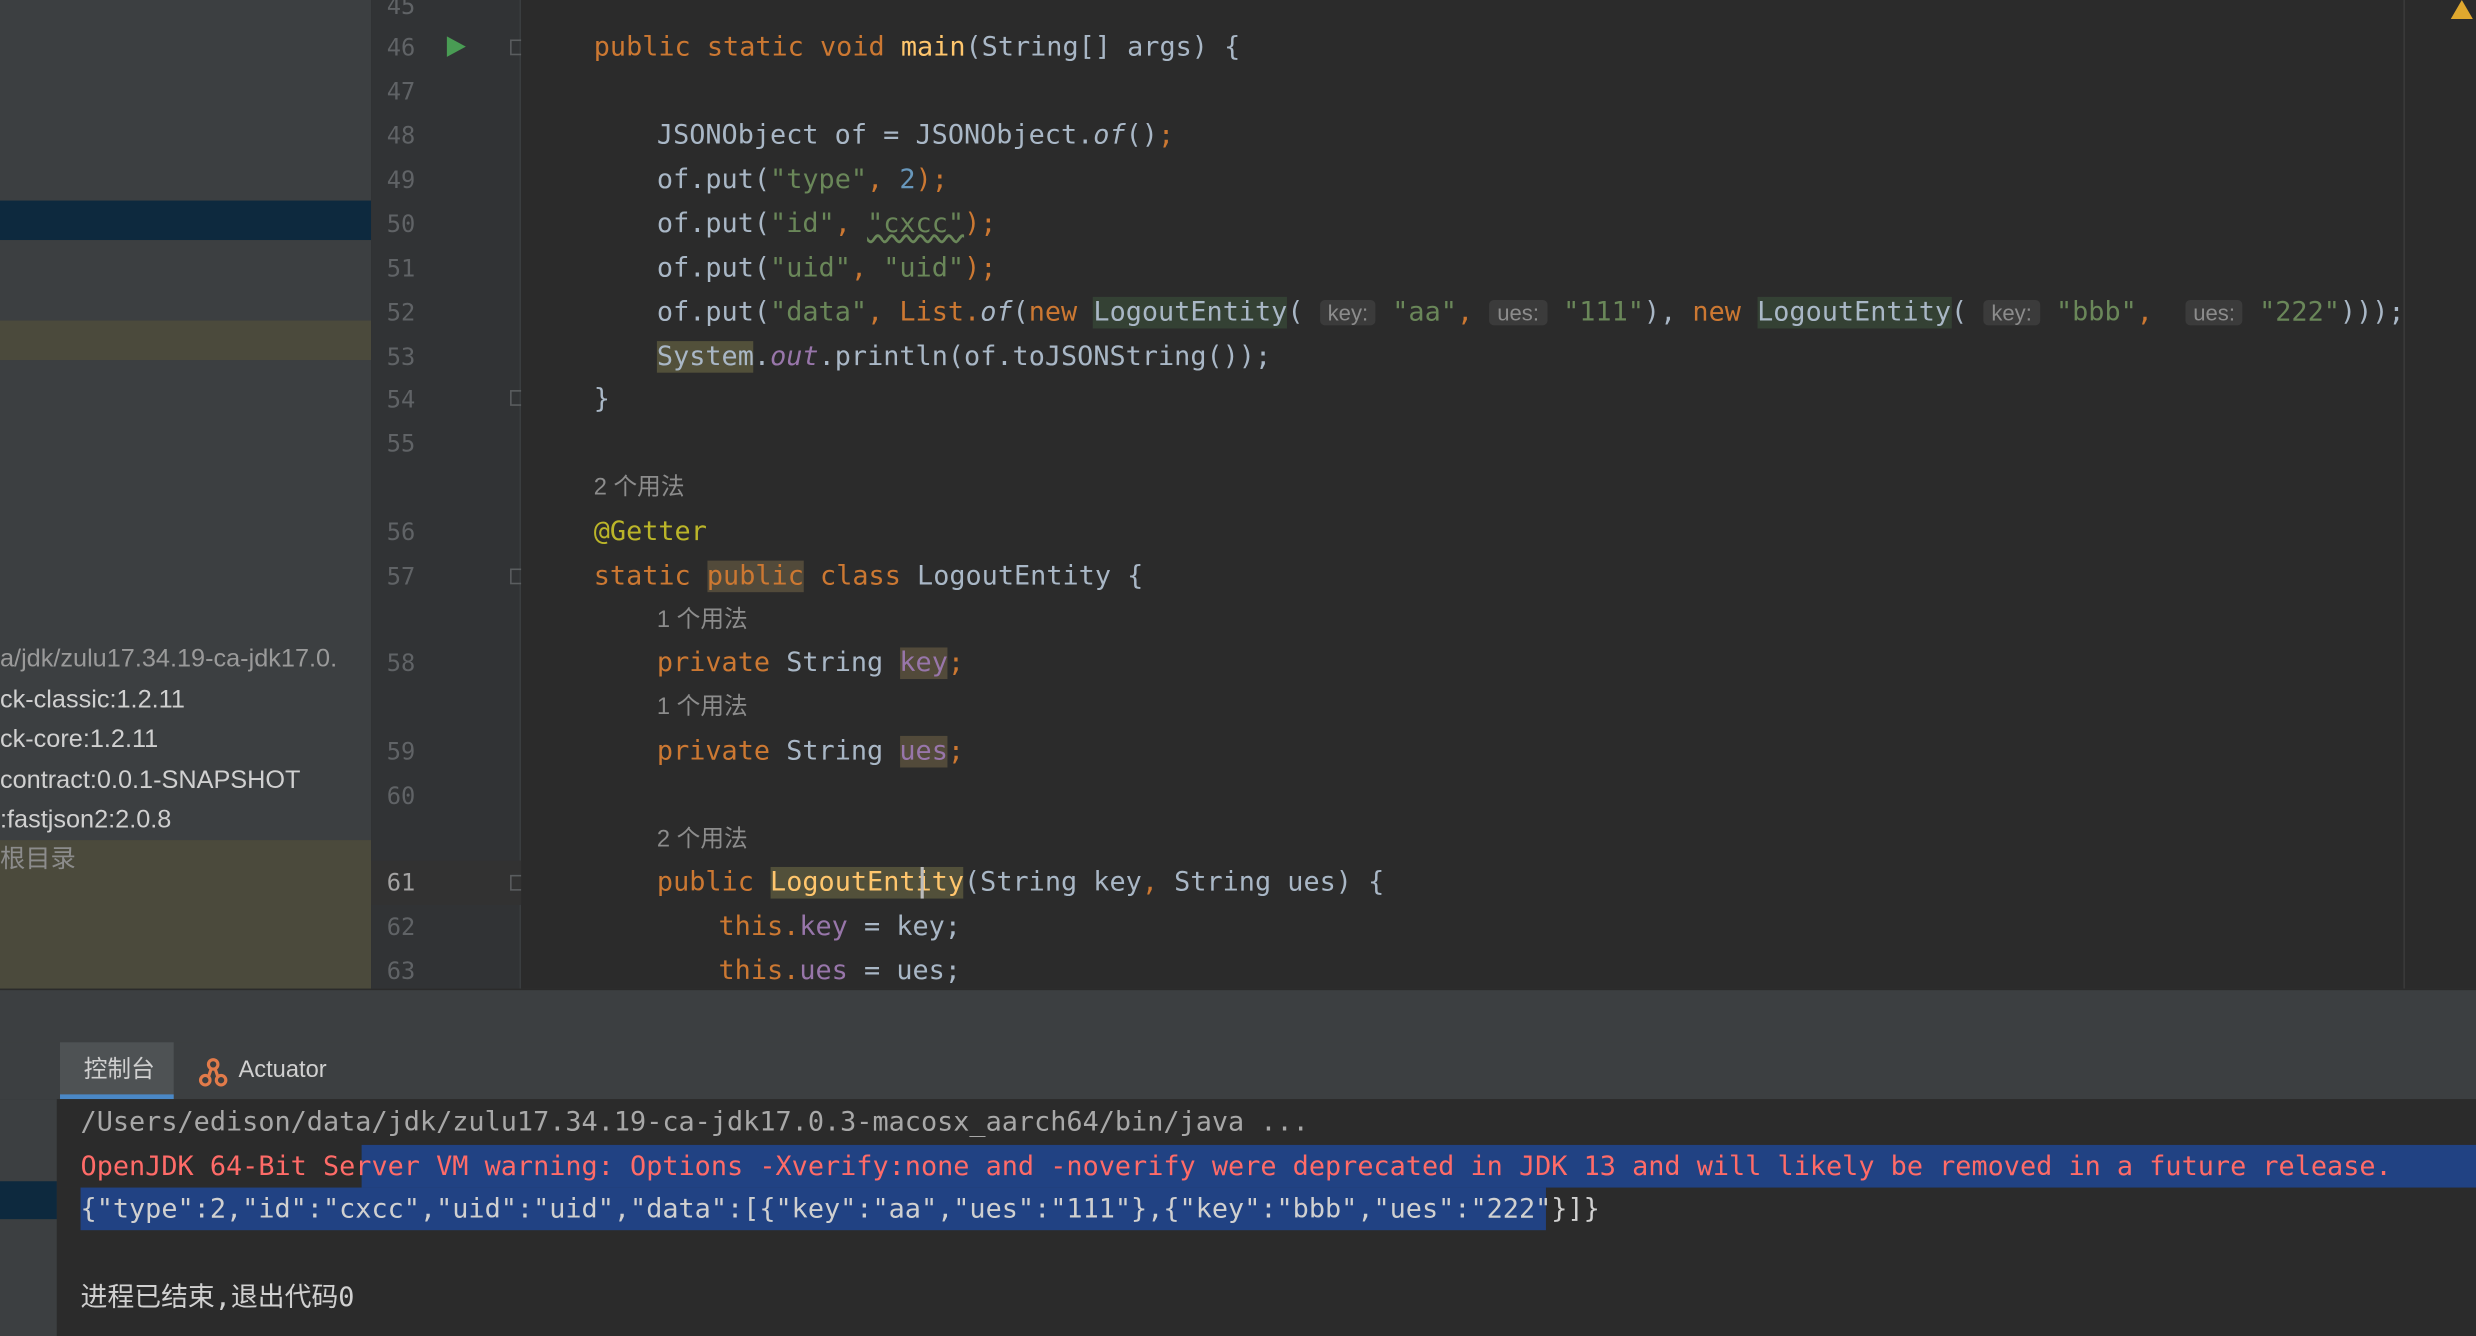 This screenshot has height=1336, width=2476. I want to click on line-number: 59, so click(401, 751).